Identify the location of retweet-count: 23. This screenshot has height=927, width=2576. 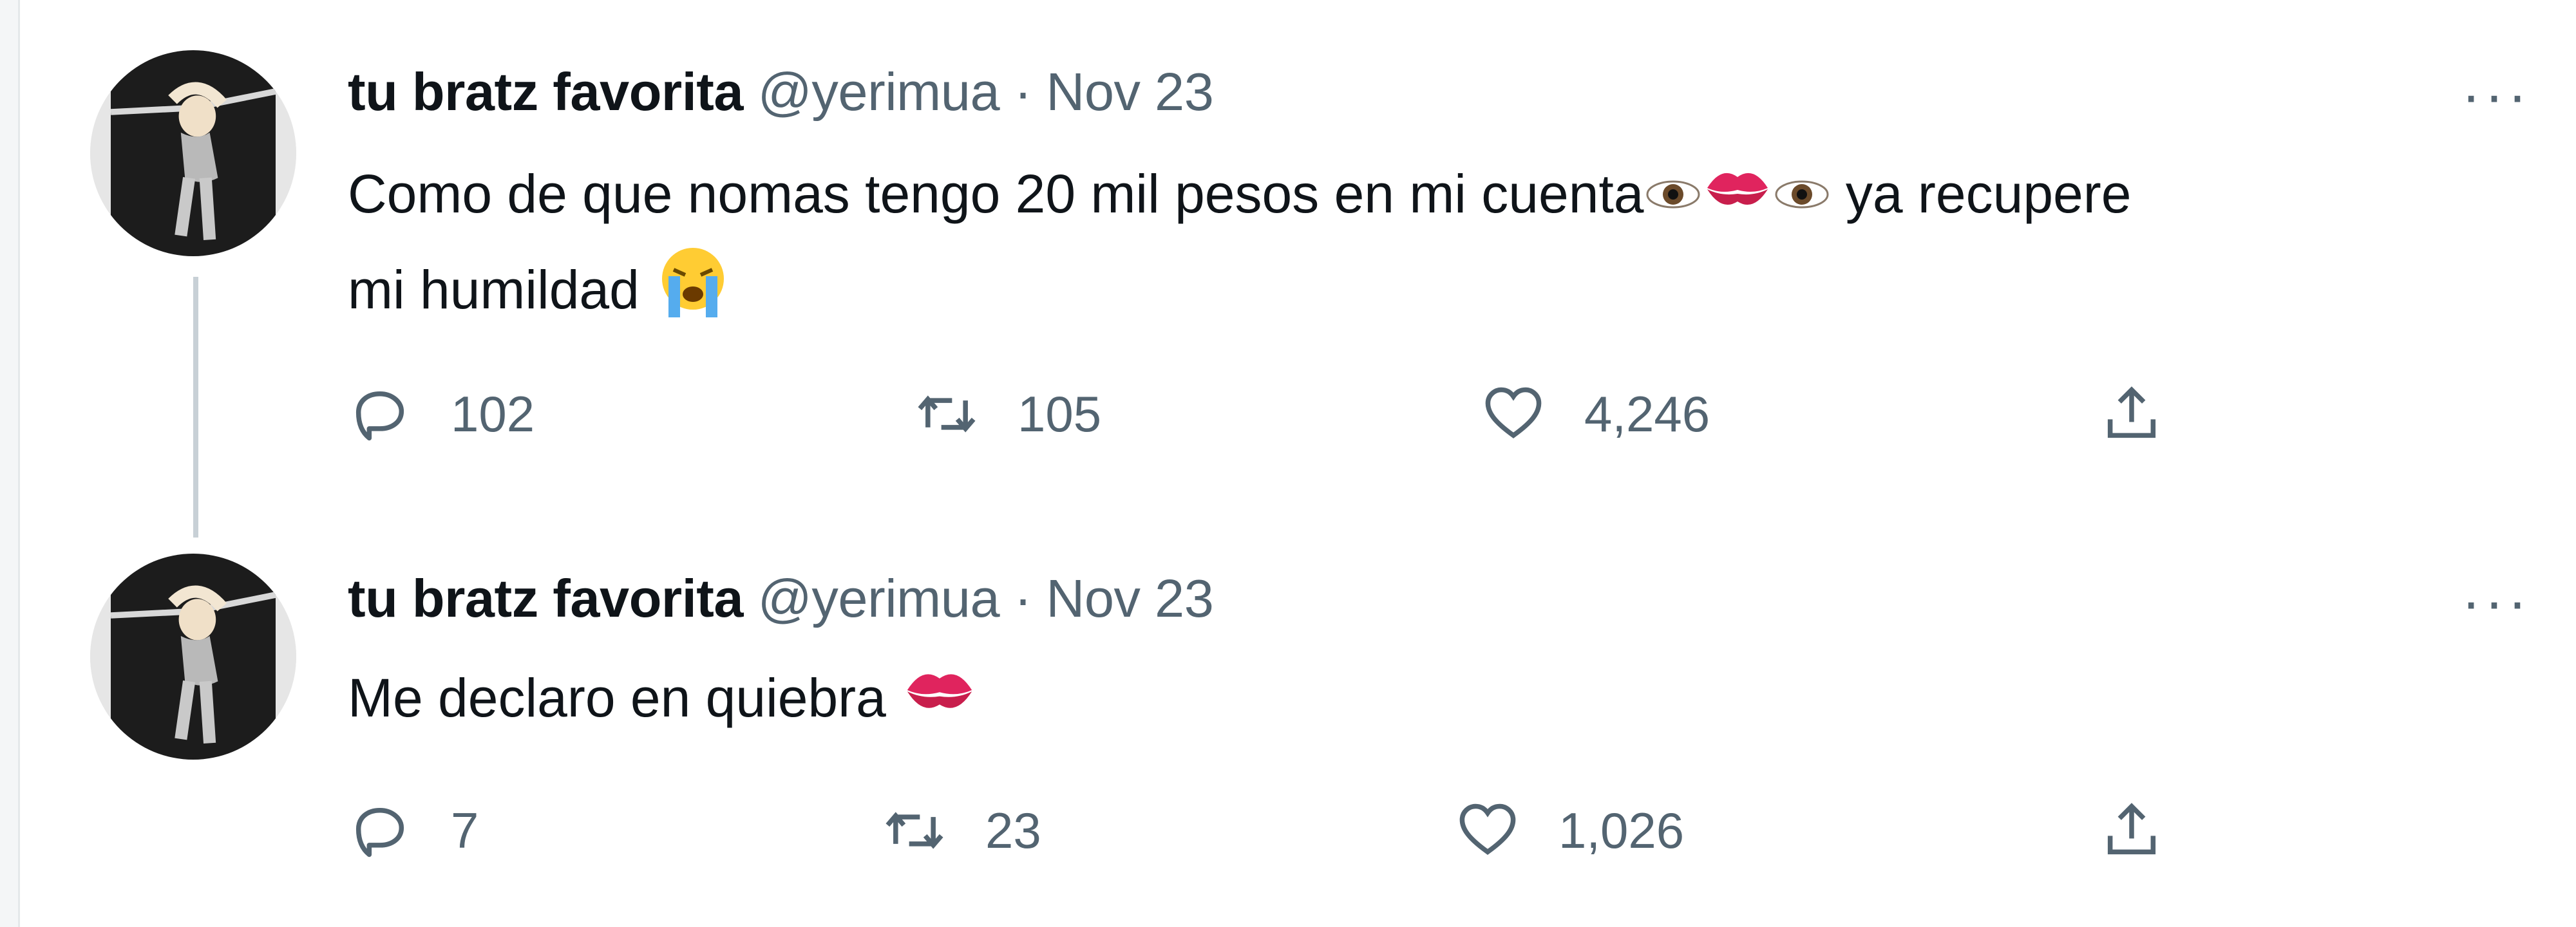
(1013, 830).